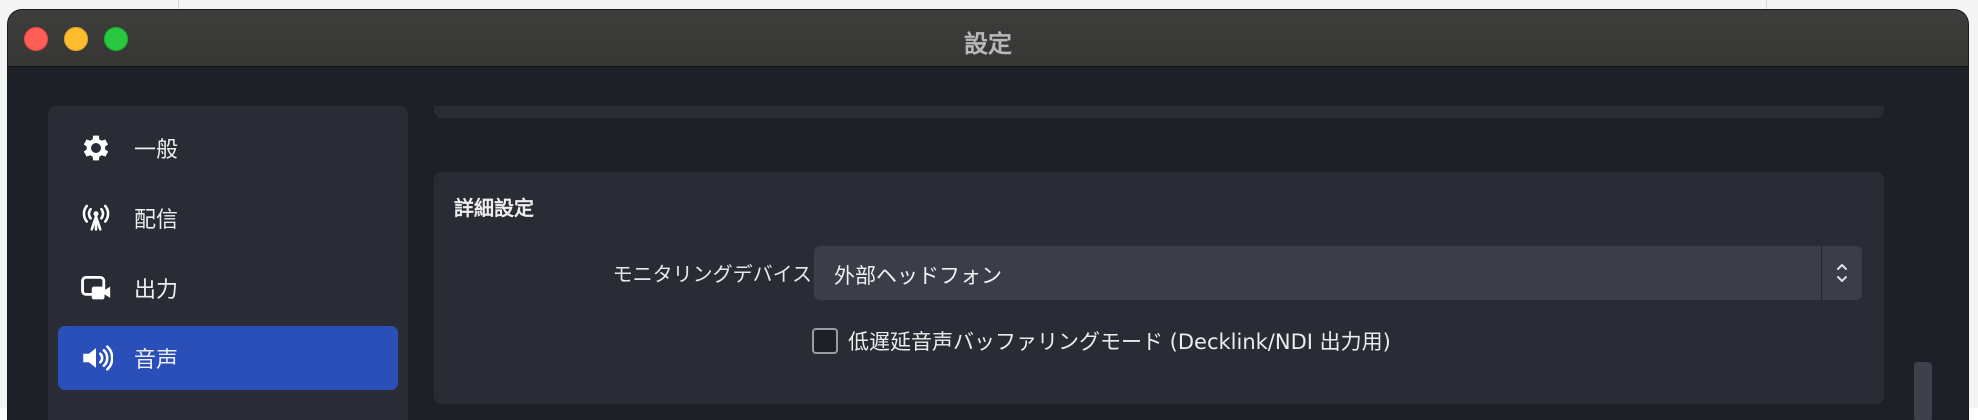 The width and height of the screenshot is (1978, 420). What do you see at coordinates (228, 358) in the screenshot?
I see `sidebar-item-audio: 音声` at bounding box center [228, 358].